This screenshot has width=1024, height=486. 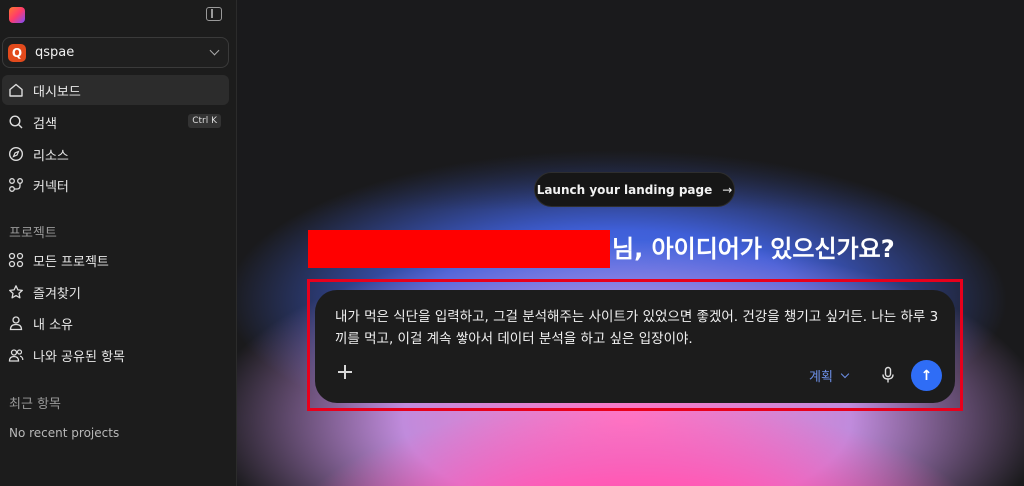 I want to click on nav-label: 검색, so click(x=45, y=124).